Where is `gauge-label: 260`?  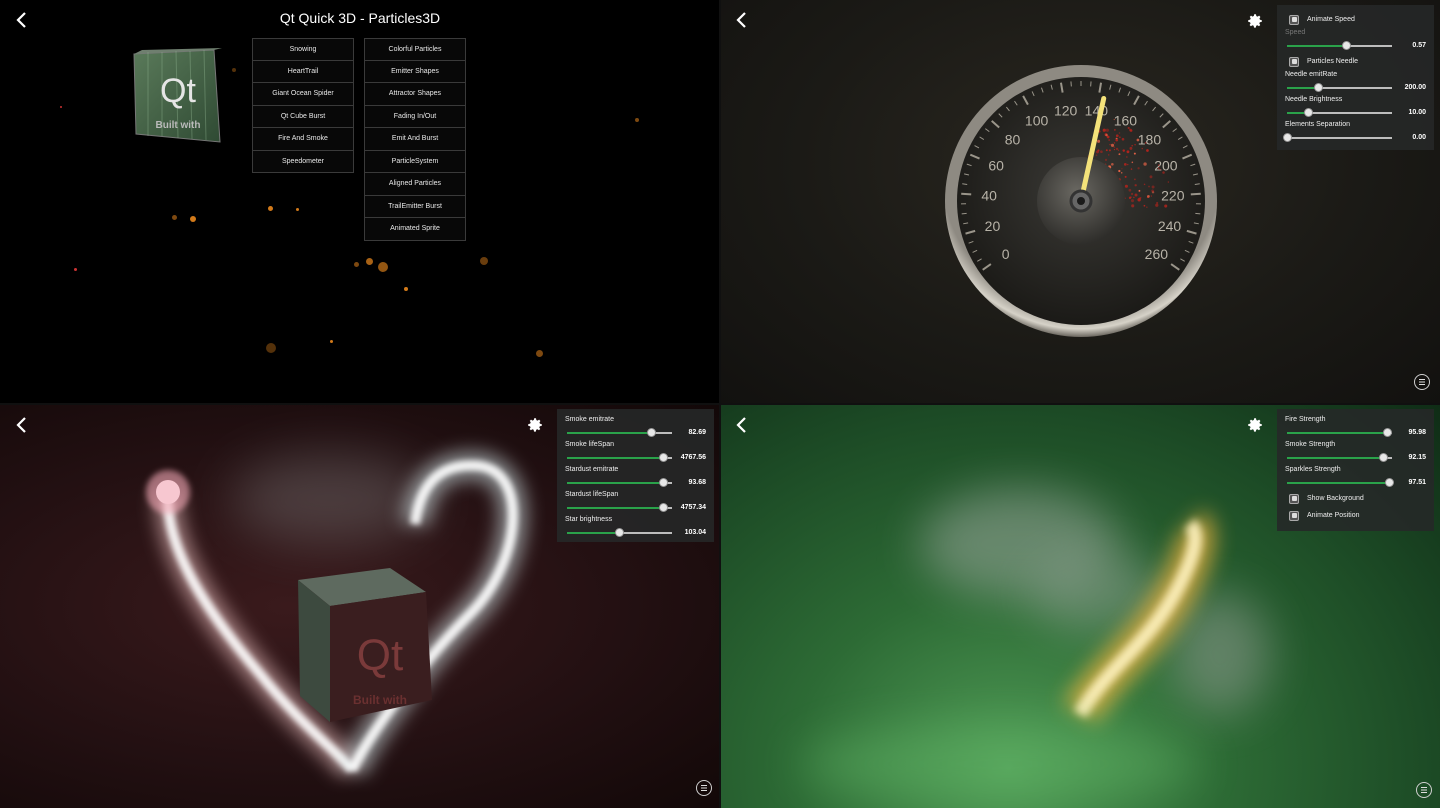
gauge-label: 260 is located at coordinates (1157, 254).